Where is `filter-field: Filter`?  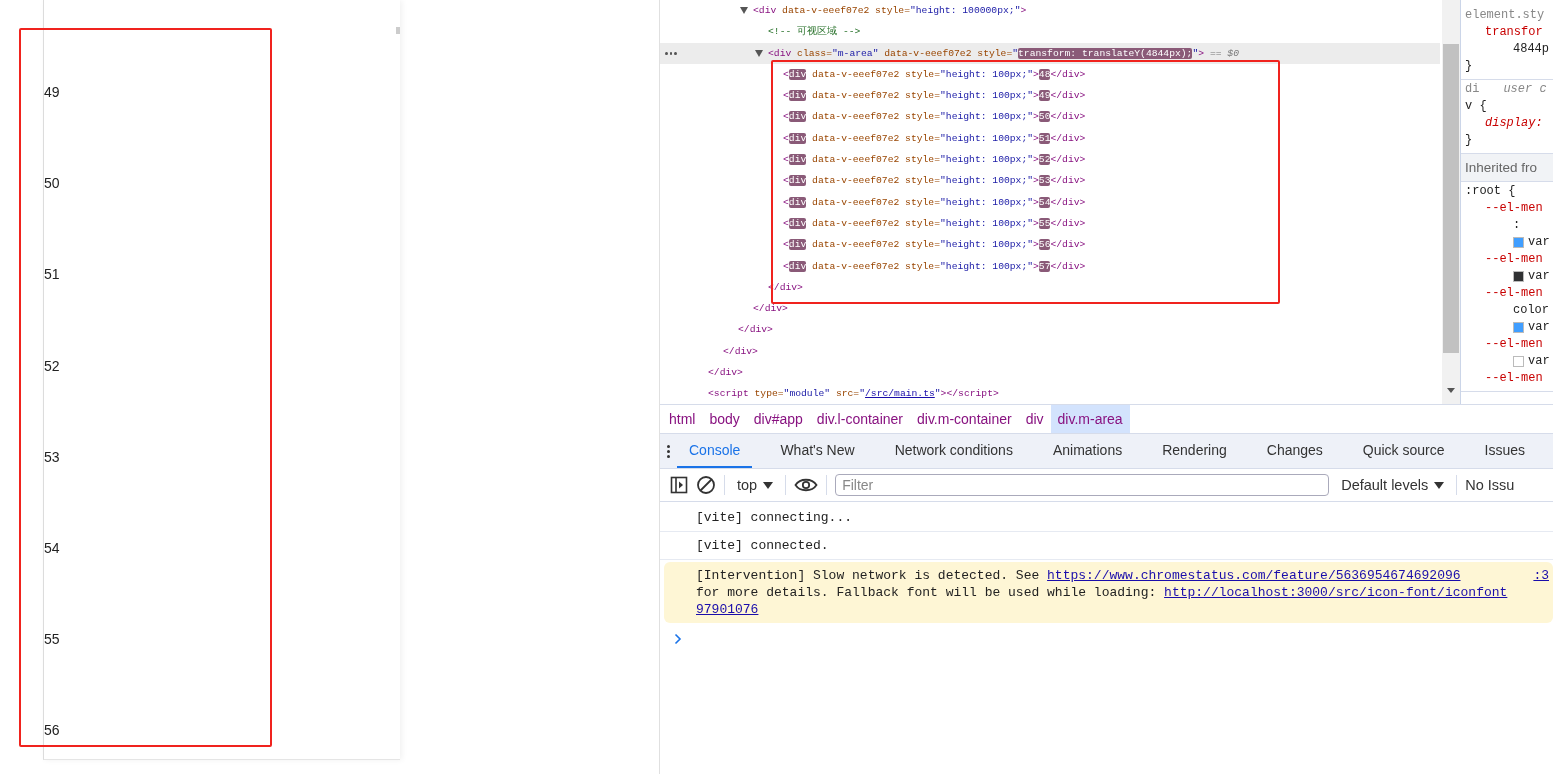
filter-field: Filter is located at coordinates (1082, 485).